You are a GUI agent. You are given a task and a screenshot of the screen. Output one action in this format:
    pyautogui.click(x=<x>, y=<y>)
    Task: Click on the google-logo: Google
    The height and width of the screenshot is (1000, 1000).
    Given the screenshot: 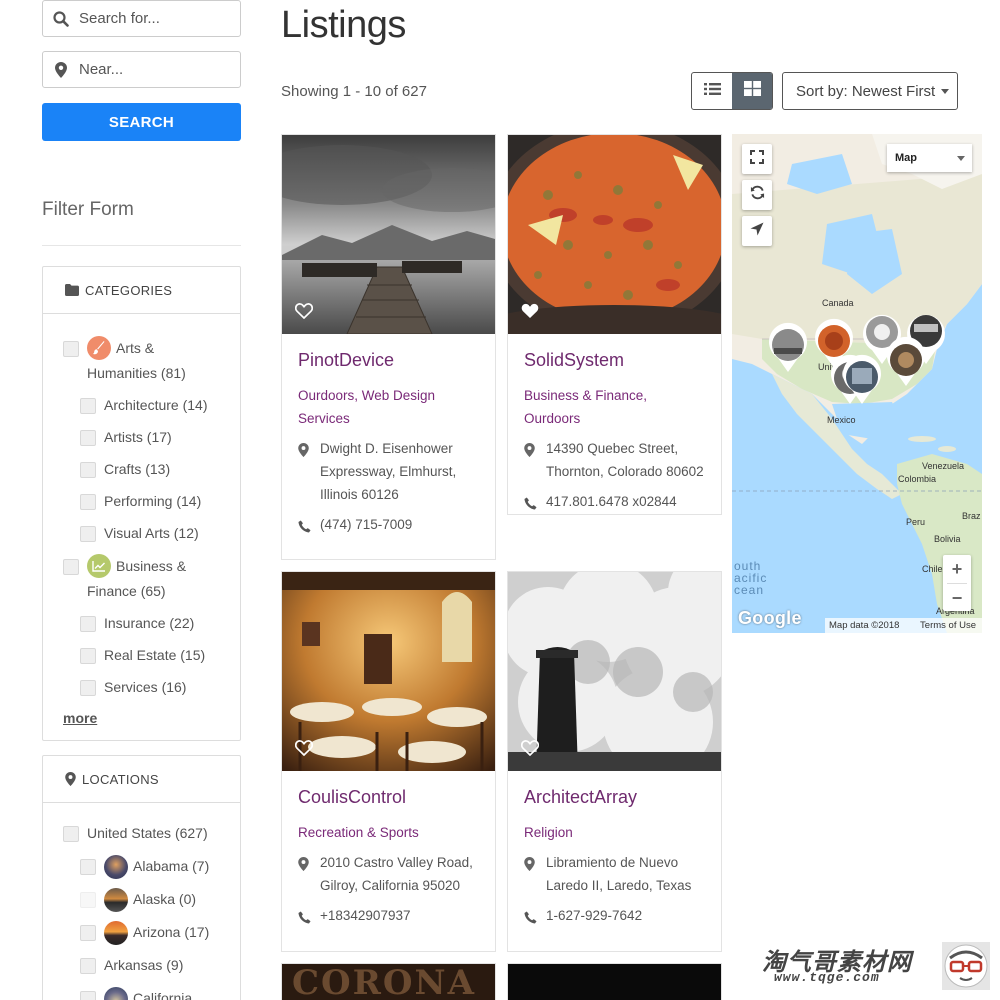 What is the action you would take?
    pyautogui.click(x=770, y=618)
    